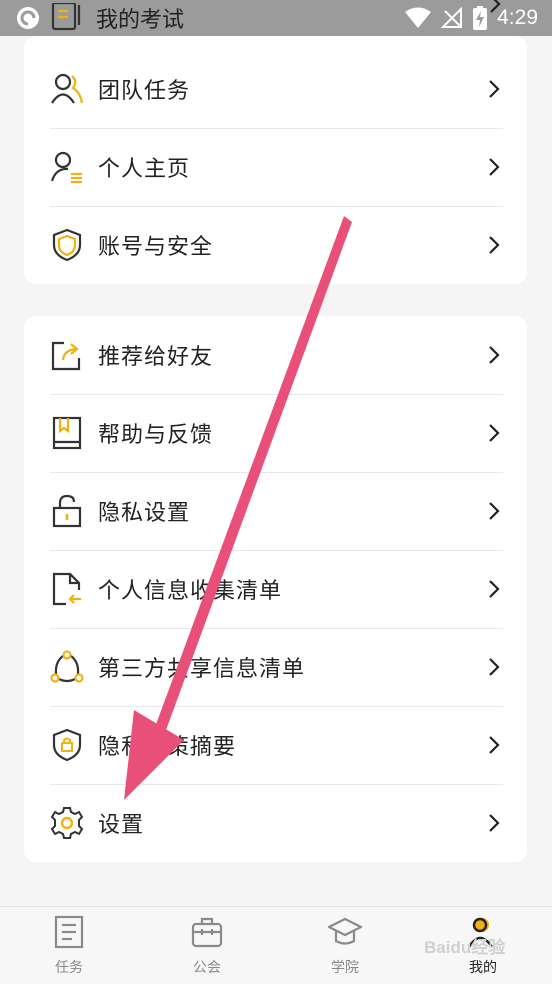 This screenshot has width=552, height=984. What do you see at coordinates (67, 823) in the screenshot?
I see `gear-icon` at bounding box center [67, 823].